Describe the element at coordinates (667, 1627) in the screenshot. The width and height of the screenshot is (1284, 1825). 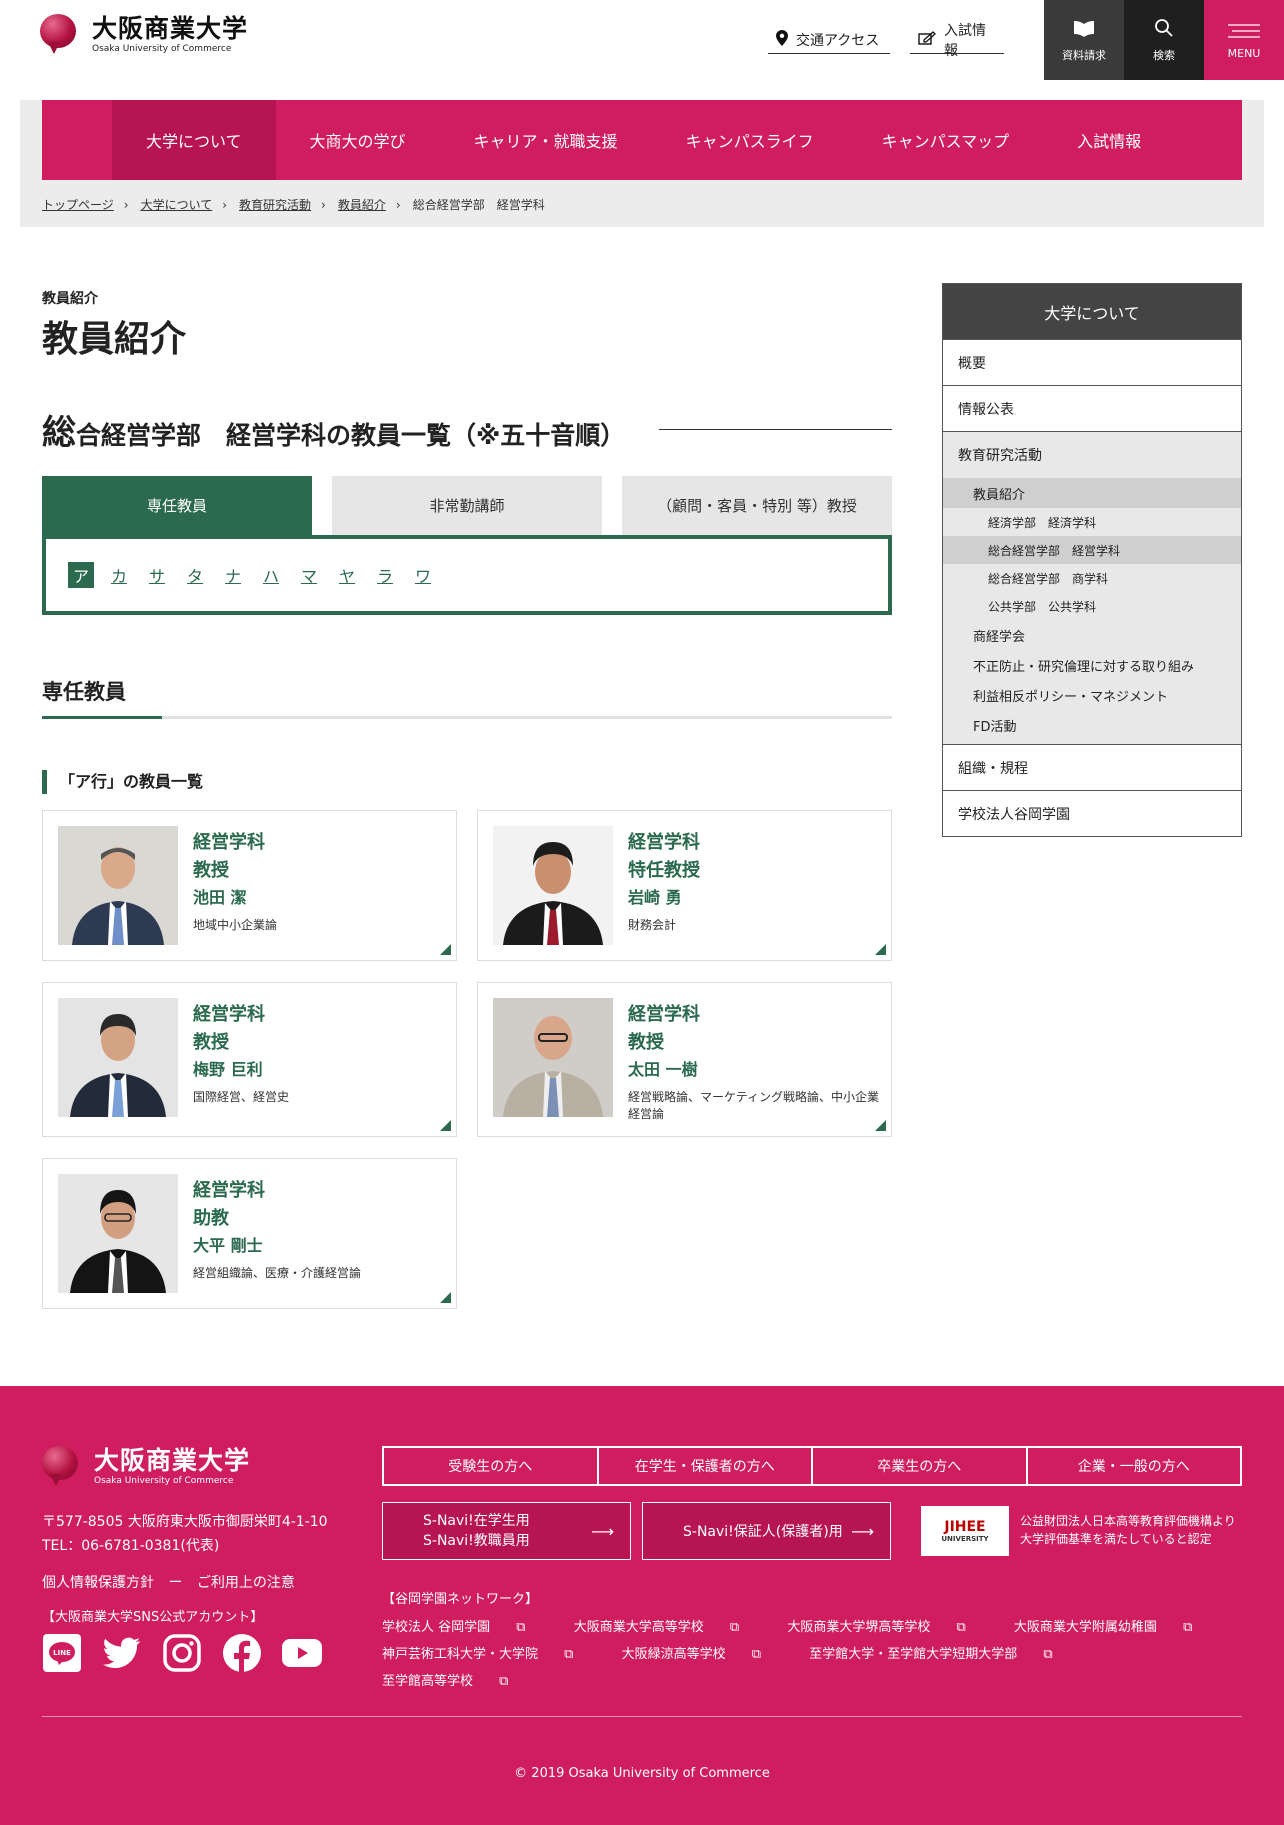
I see `network-link: 大阪商業大学高等学校 ⧉` at that location.